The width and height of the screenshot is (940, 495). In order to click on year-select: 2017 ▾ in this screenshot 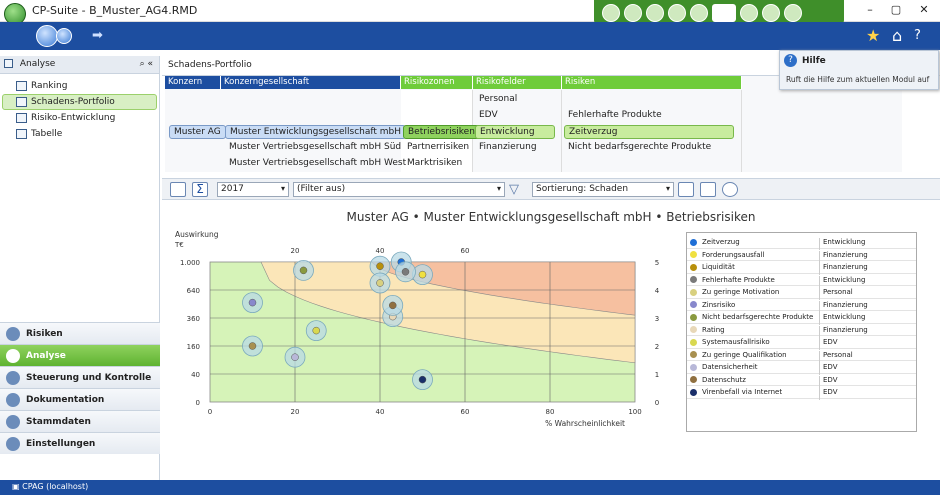, I will do `click(253, 189)`.